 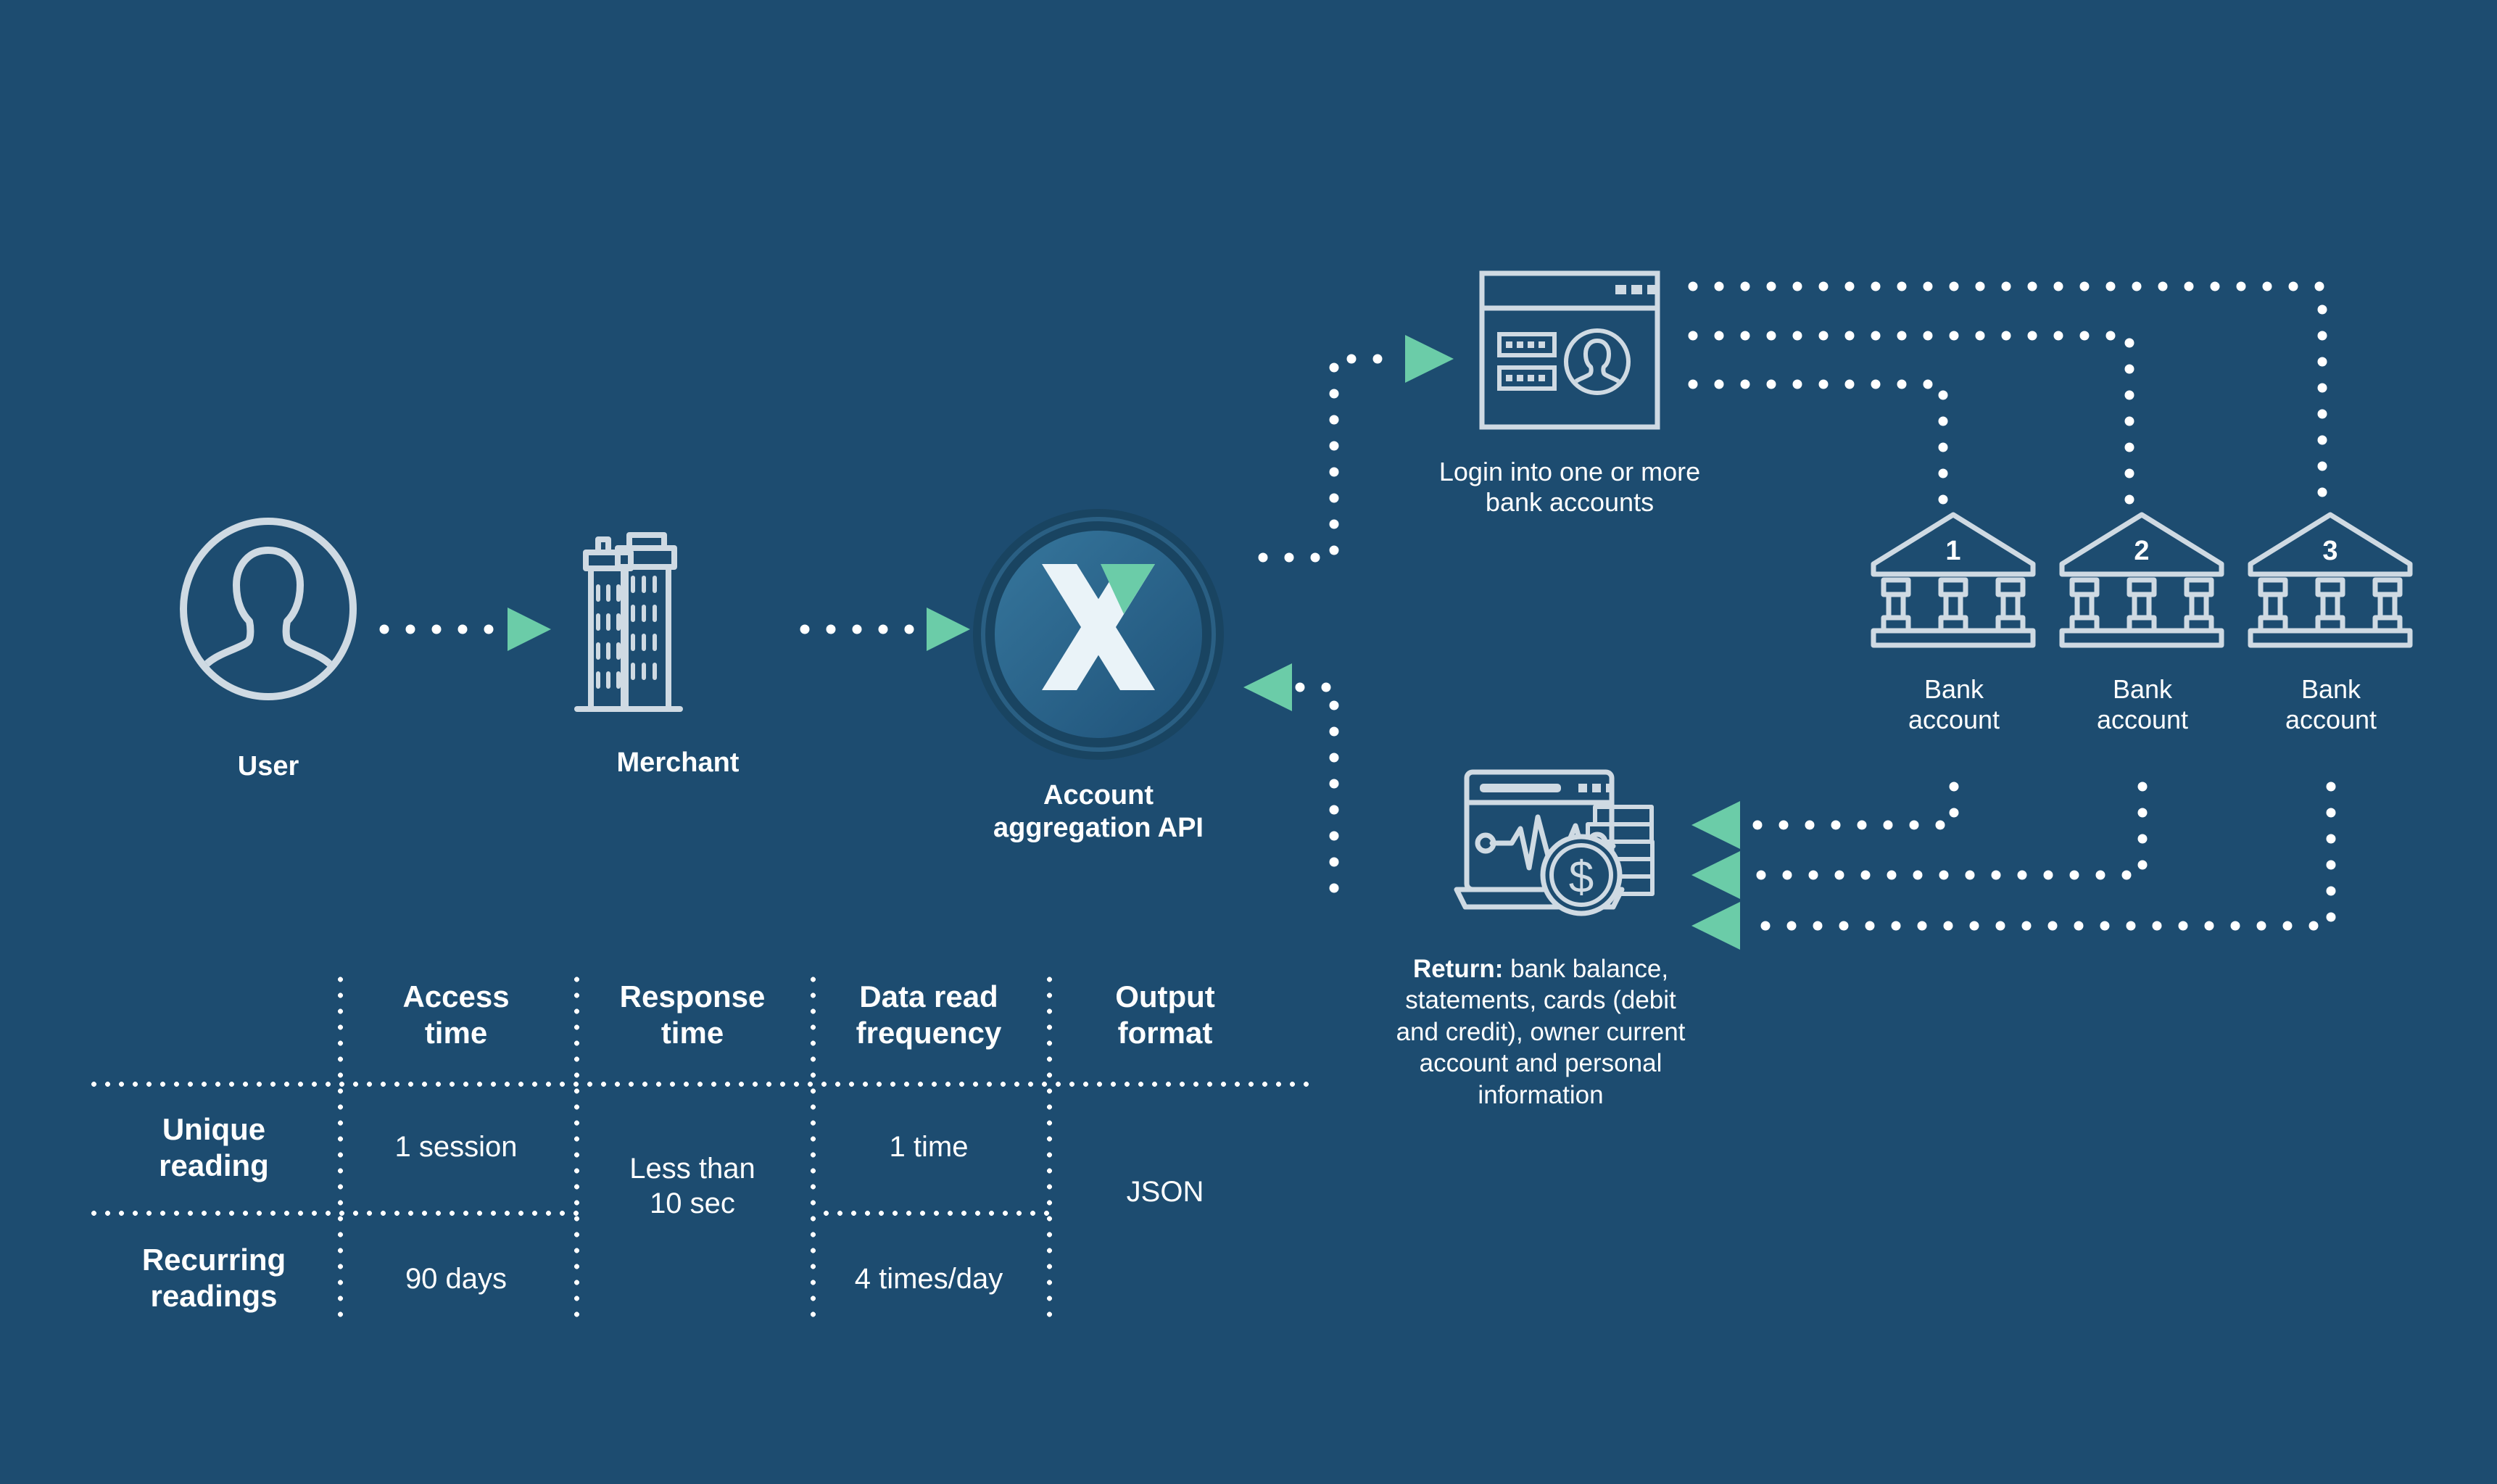 I want to click on api-label-line1: Account, so click(x=1098, y=795).